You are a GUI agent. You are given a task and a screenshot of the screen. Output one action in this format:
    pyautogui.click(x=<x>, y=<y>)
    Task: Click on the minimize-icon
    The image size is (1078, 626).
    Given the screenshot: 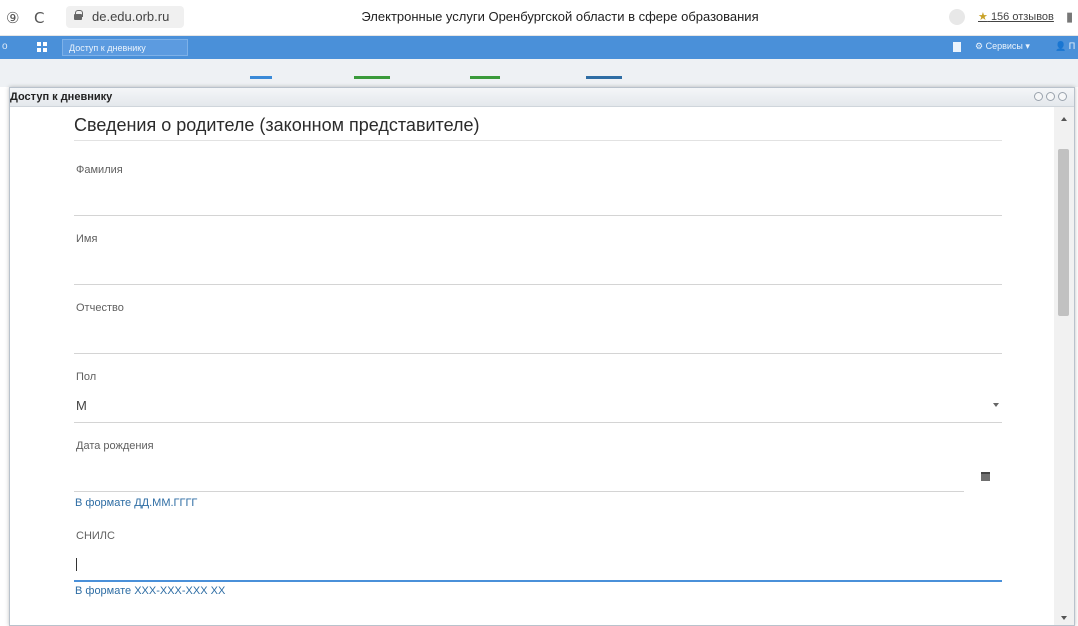 What is the action you would take?
    pyautogui.click(x=1038, y=96)
    